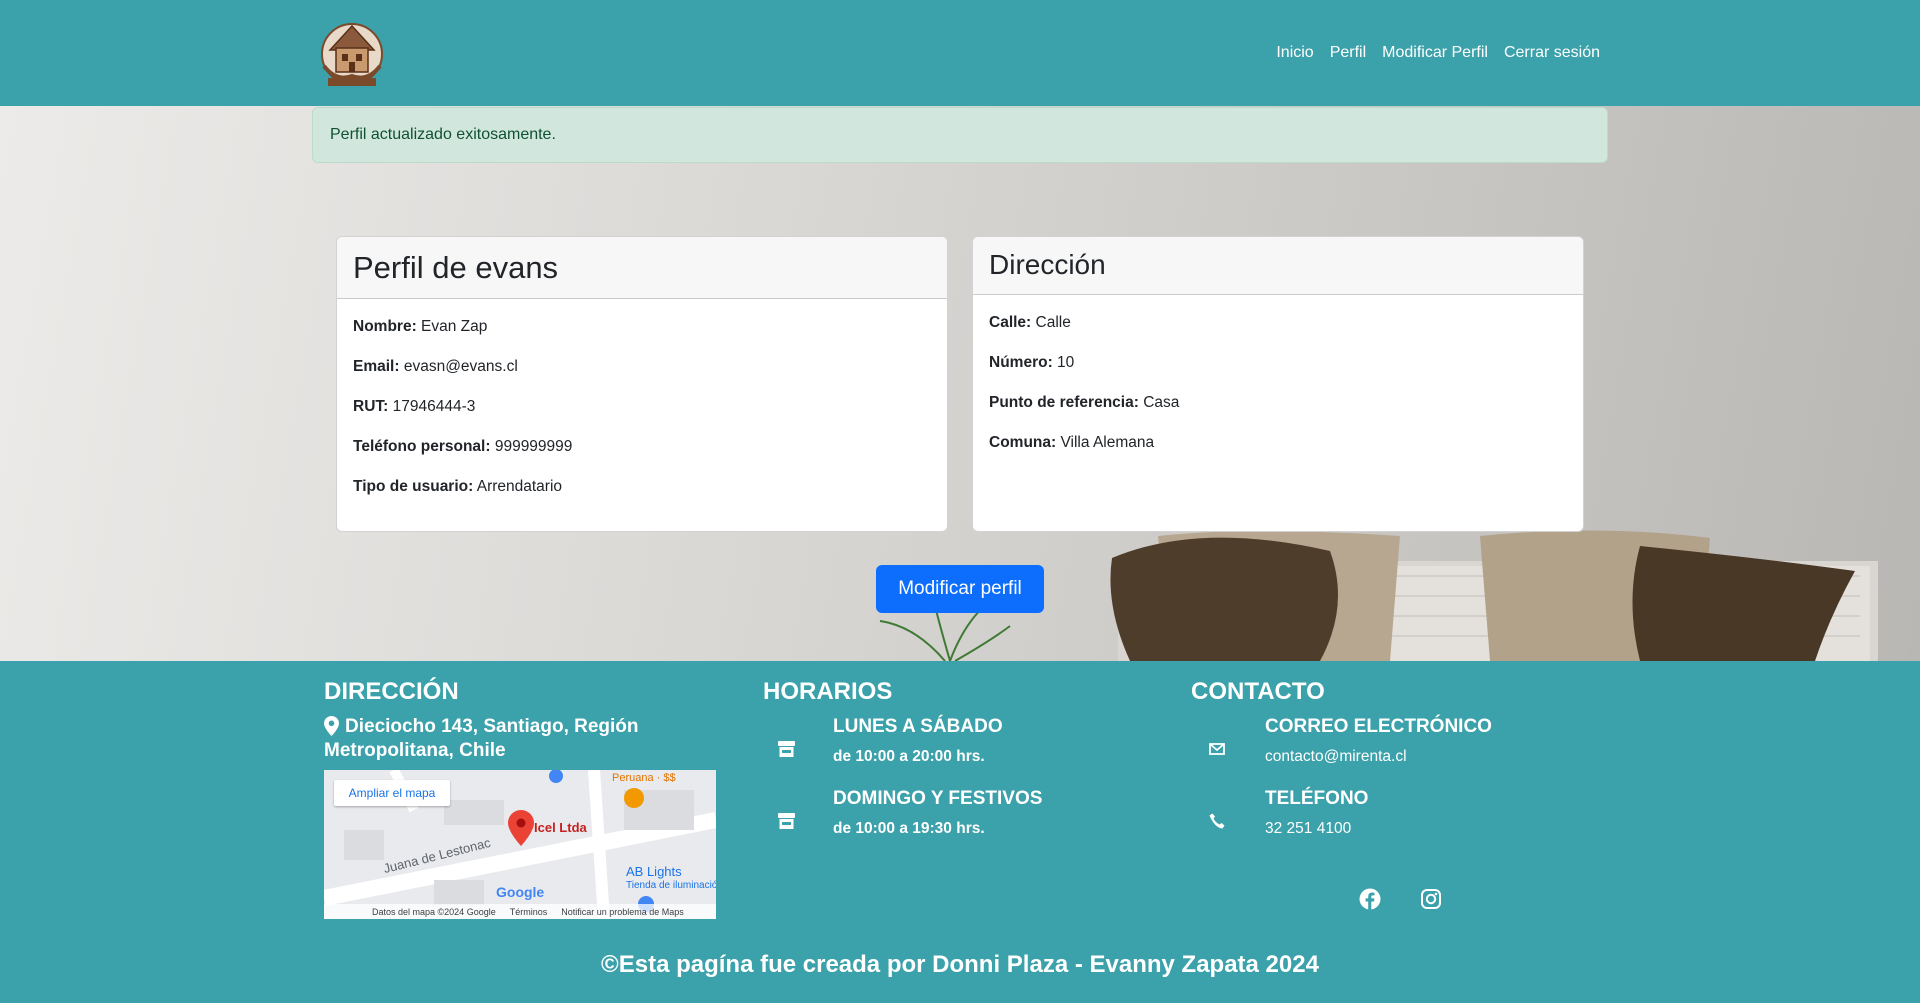 This screenshot has height=1003, width=1920. I want to click on footer-address-line2: Metropolitana, Chile, so click(415, 750).